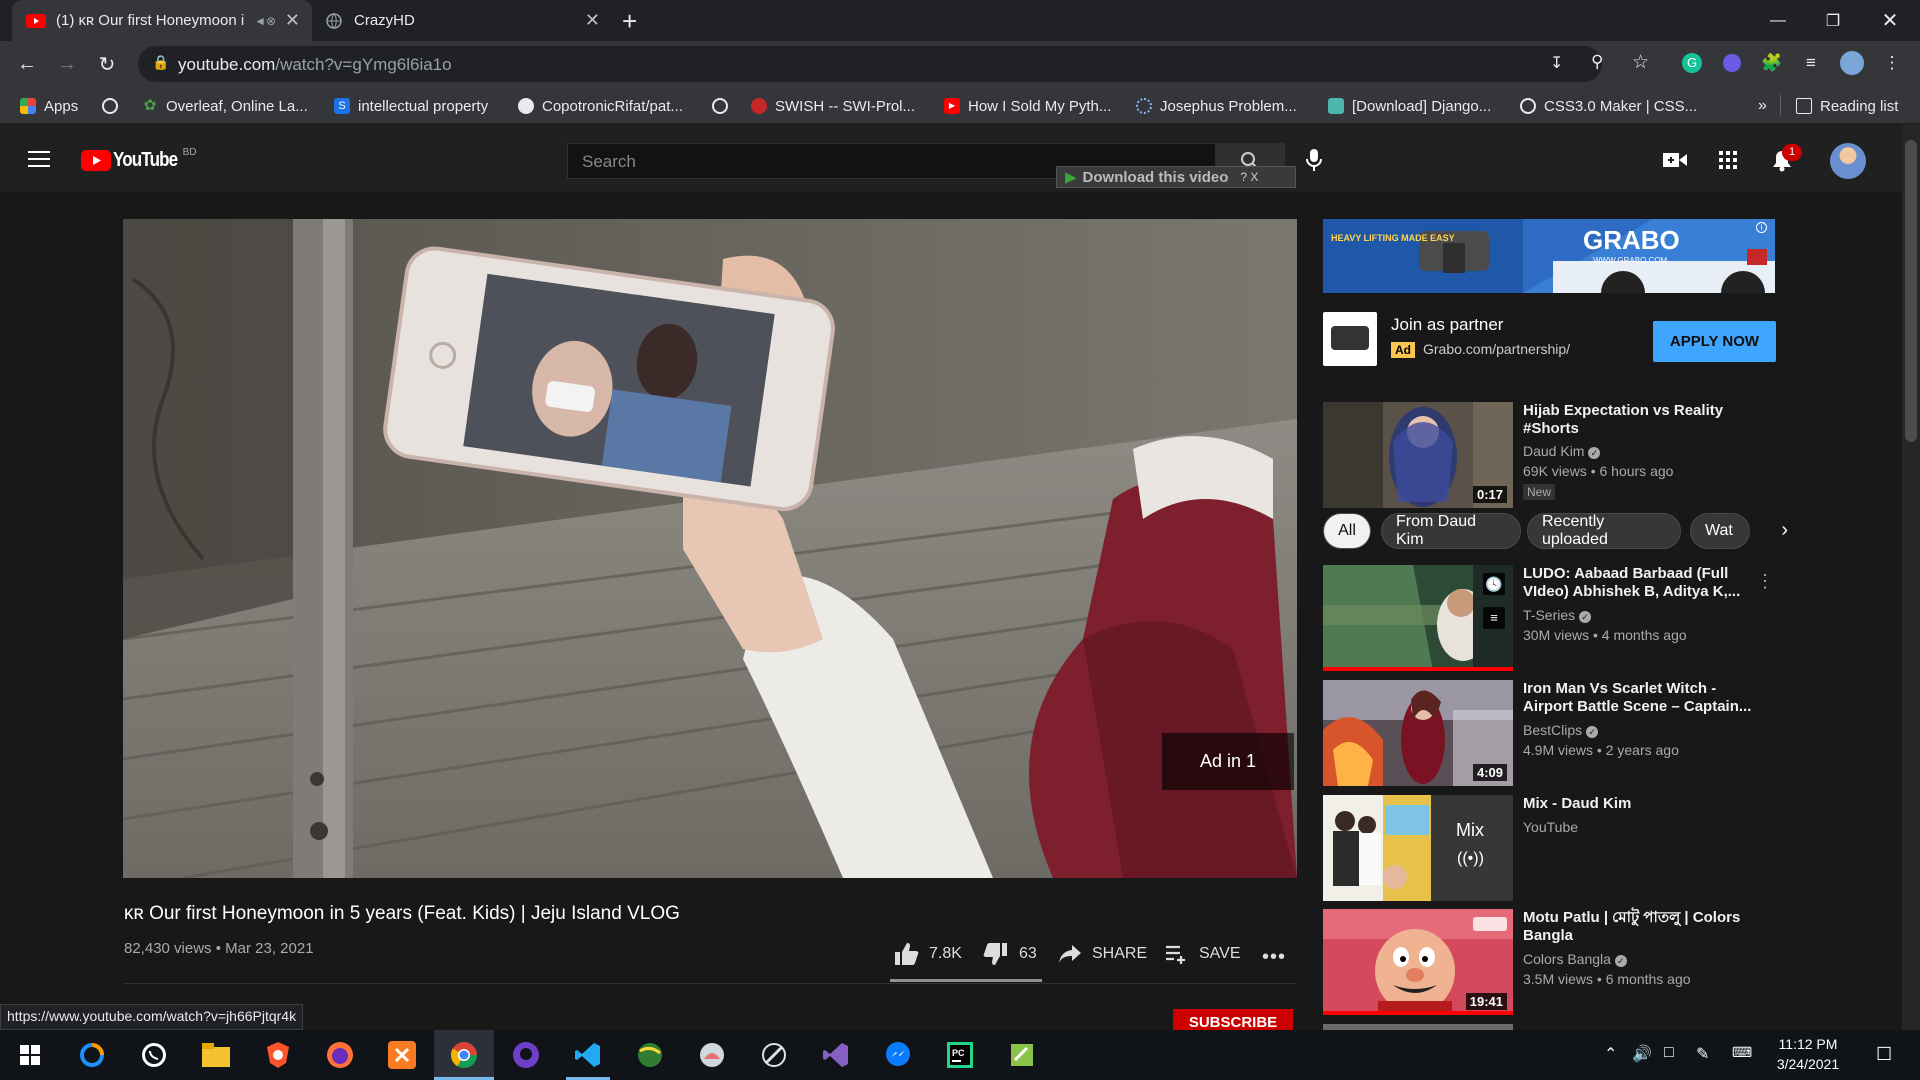 Image resolution: width=1920 pixels, height=1080 pixels. What do you see at coordinates (1702, 1054) in the screenshot?
I see `pen-icon: ✎` at bounding box center [1702, 1054].